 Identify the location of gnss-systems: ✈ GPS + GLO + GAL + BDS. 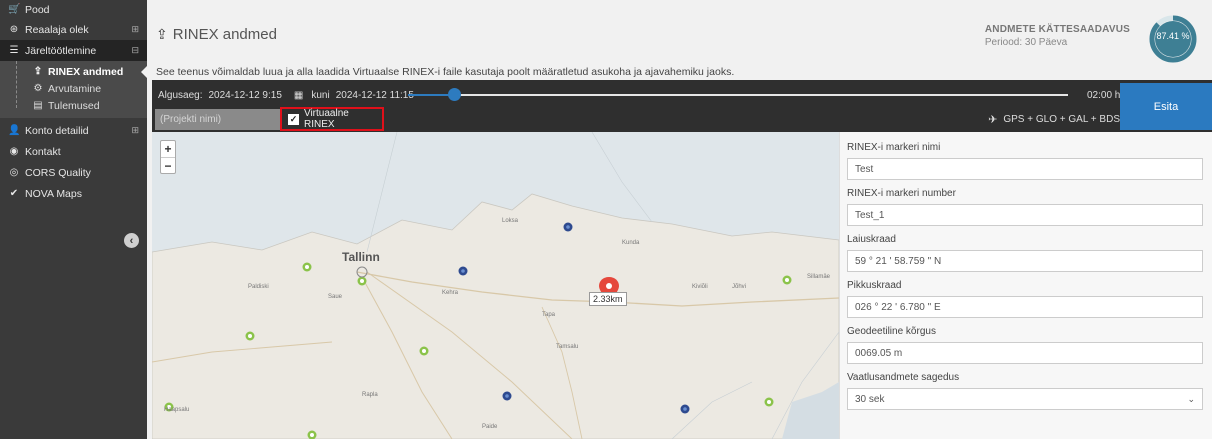
(1054, 119).